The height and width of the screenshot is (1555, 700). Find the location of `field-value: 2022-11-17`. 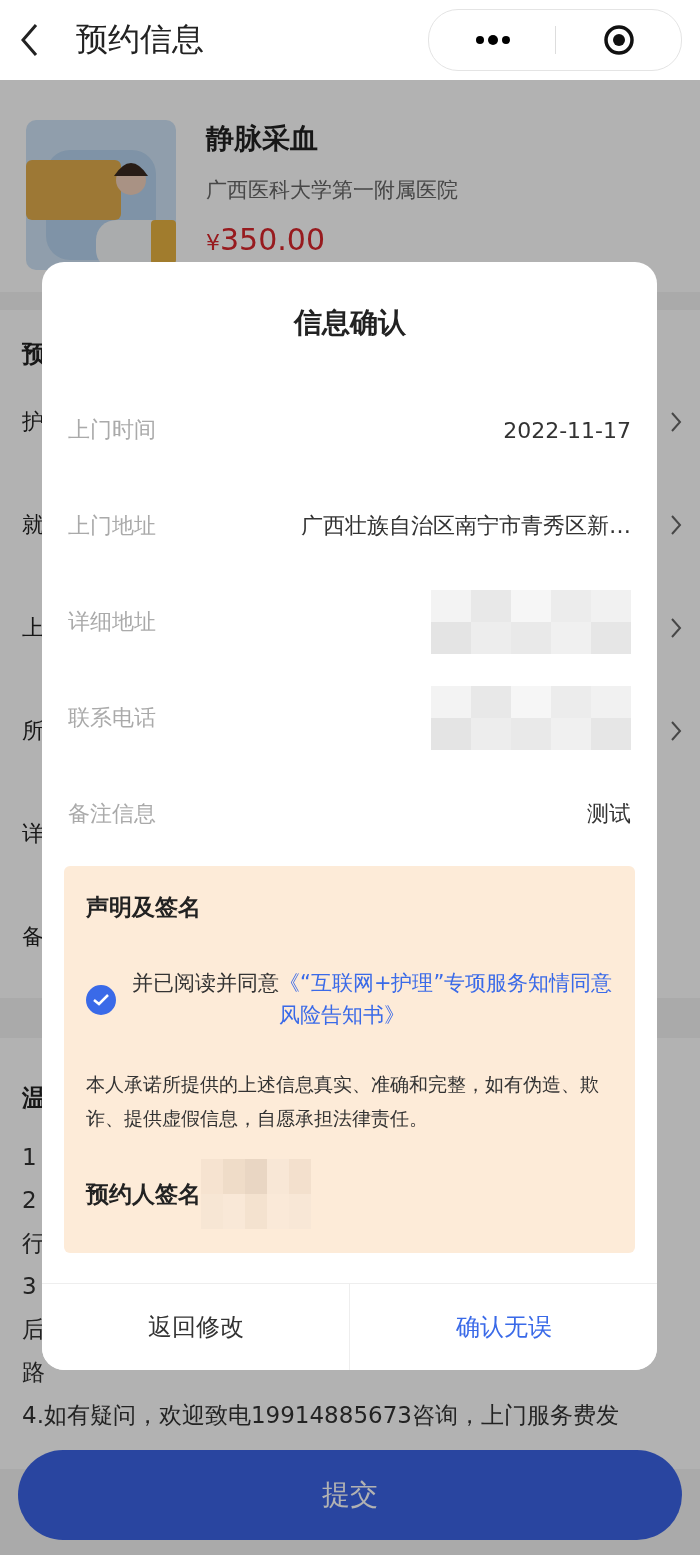

field-value: 2022-11-17 is located at coordinates (567, 430).